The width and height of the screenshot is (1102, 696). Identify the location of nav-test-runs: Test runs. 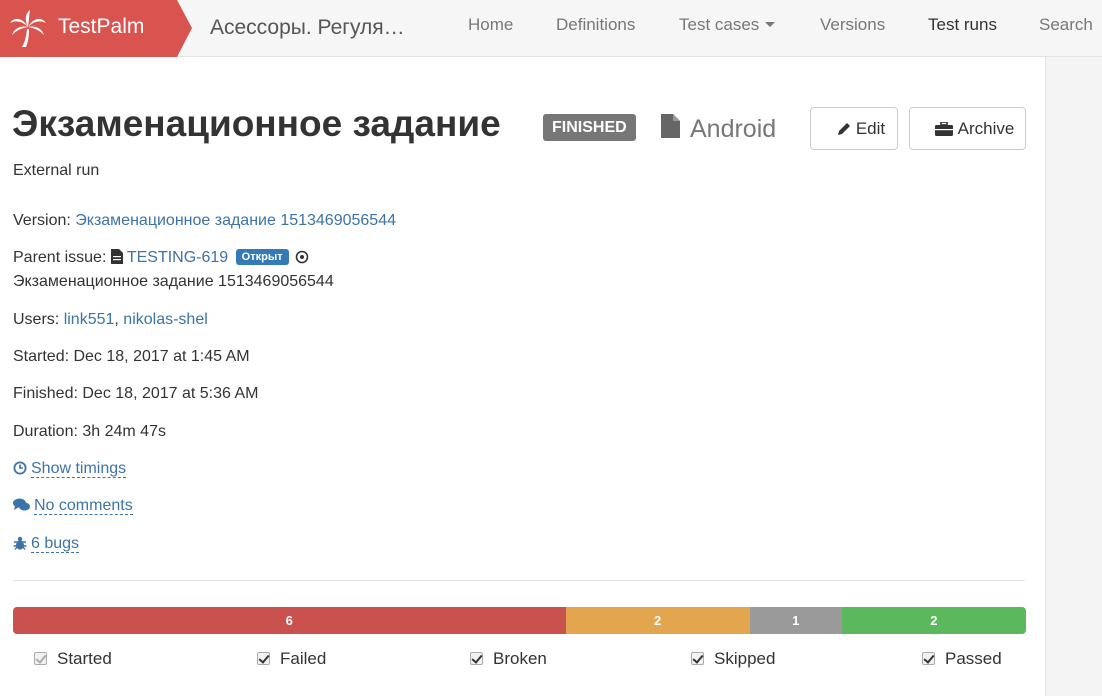
(962, 25).